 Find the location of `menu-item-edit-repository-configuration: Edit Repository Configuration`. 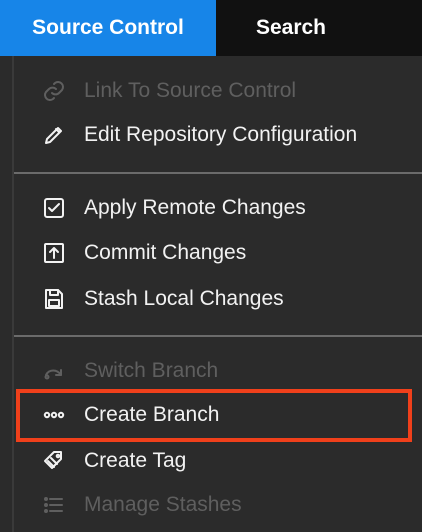

menu-item-edit-repository-configuration: Edit Repository Configuration is located at coordinates (225, 135).